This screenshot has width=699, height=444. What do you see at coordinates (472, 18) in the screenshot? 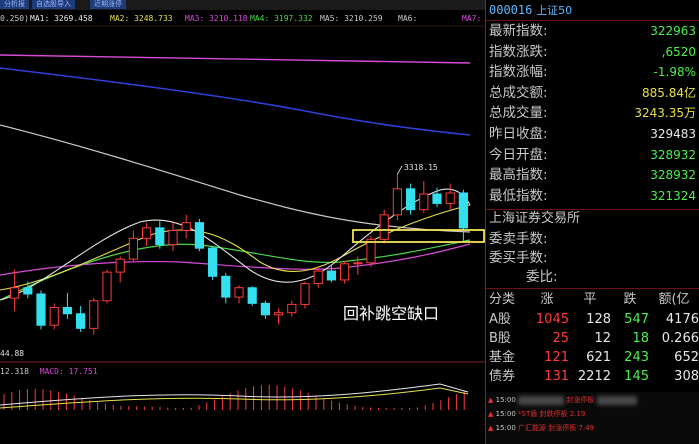
I see `ma7-value: MA7:` at bounding box center [472, 18].